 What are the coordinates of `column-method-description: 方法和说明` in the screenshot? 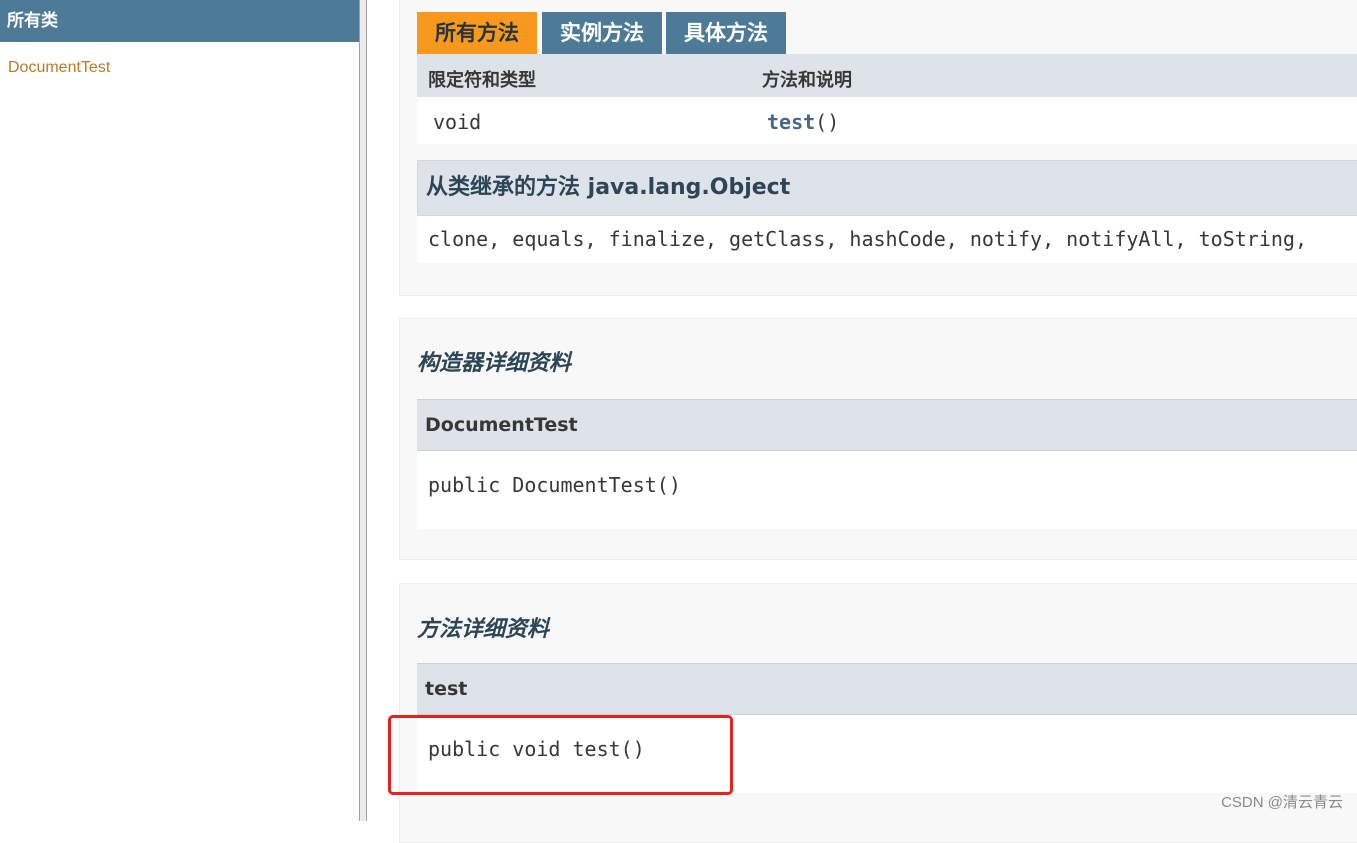 It's located at (807, 80).